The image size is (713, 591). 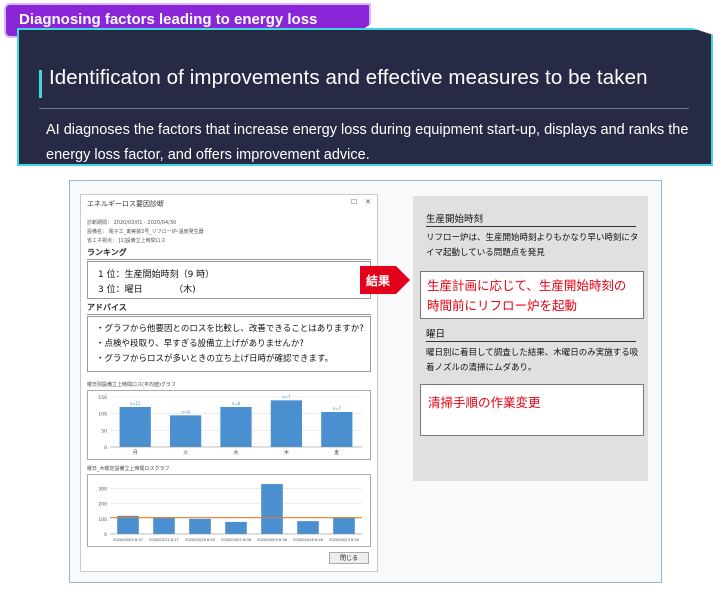 I want to click on x-tick-label: 2020/03/05 6:37, so click(x=128, y=540).